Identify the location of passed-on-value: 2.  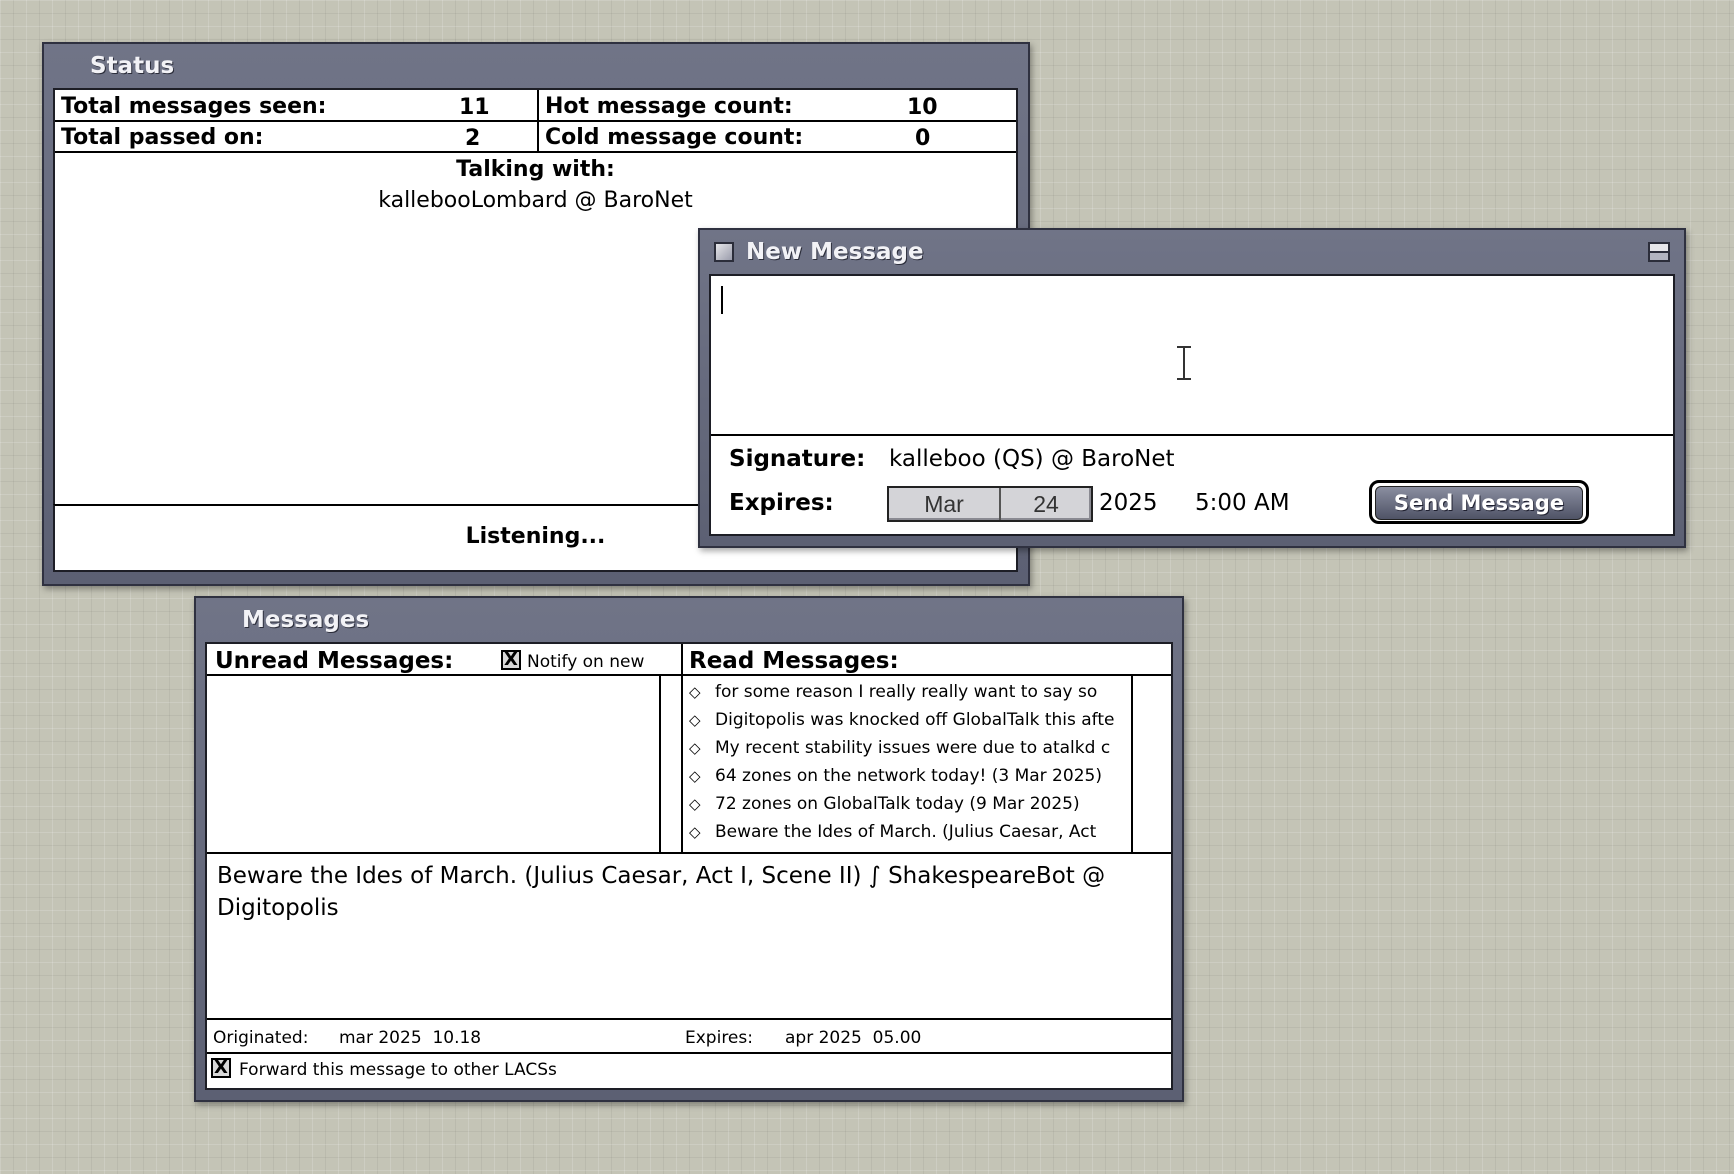
(473, 138).